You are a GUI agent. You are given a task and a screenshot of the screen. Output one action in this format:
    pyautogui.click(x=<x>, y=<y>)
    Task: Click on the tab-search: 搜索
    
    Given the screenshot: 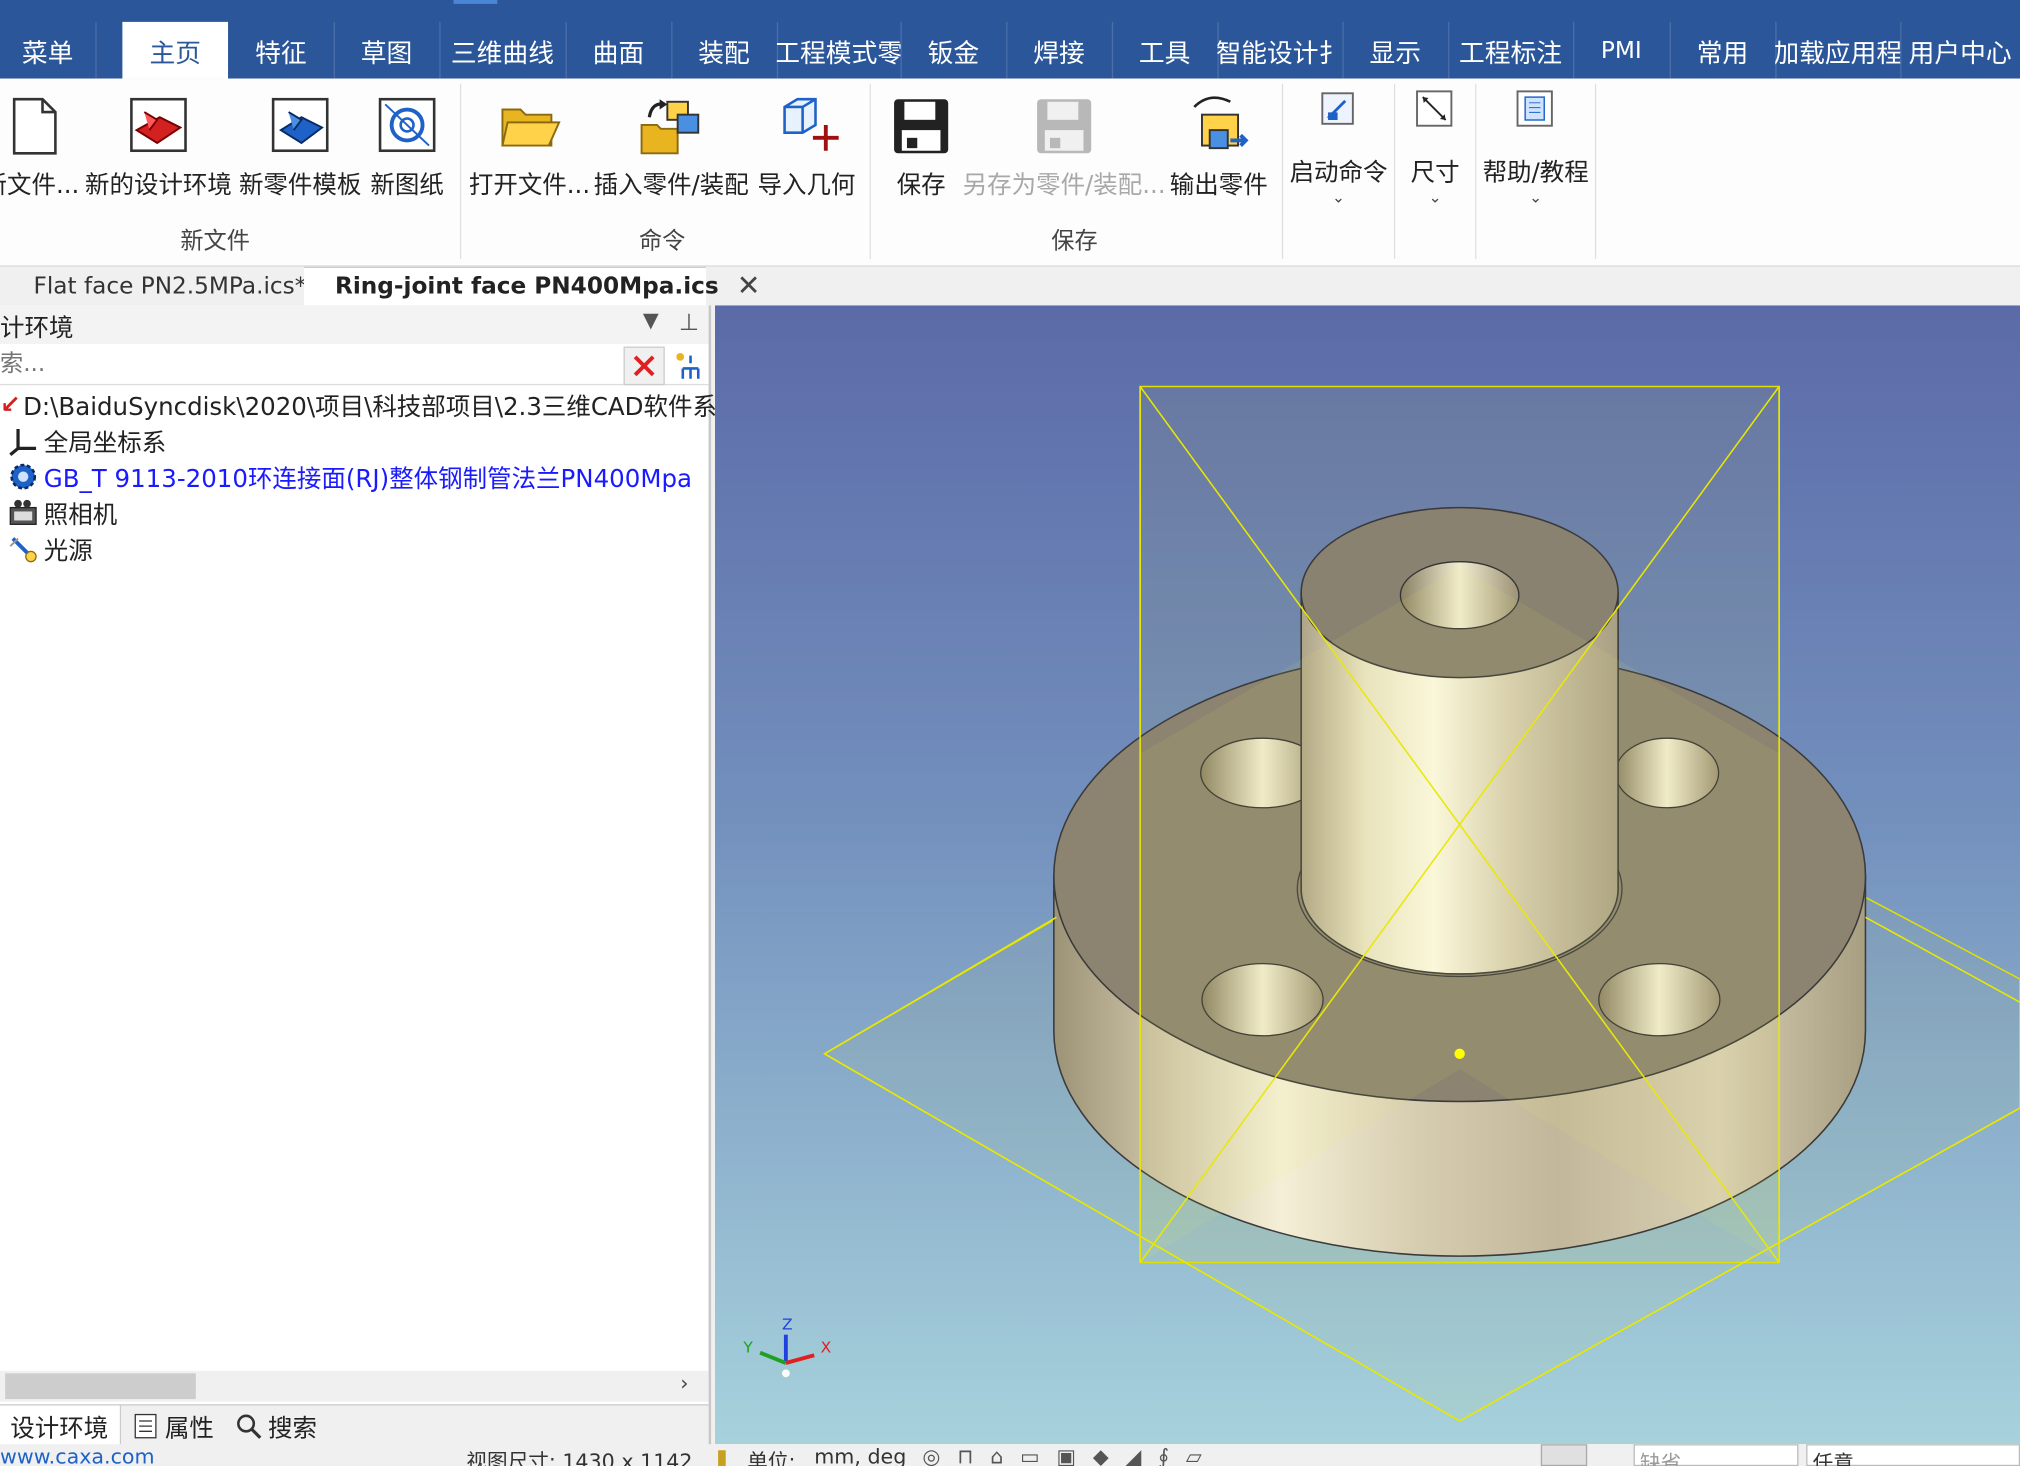 What is the action you would take?
    pyautogui.click(x=275, y=1426)
    